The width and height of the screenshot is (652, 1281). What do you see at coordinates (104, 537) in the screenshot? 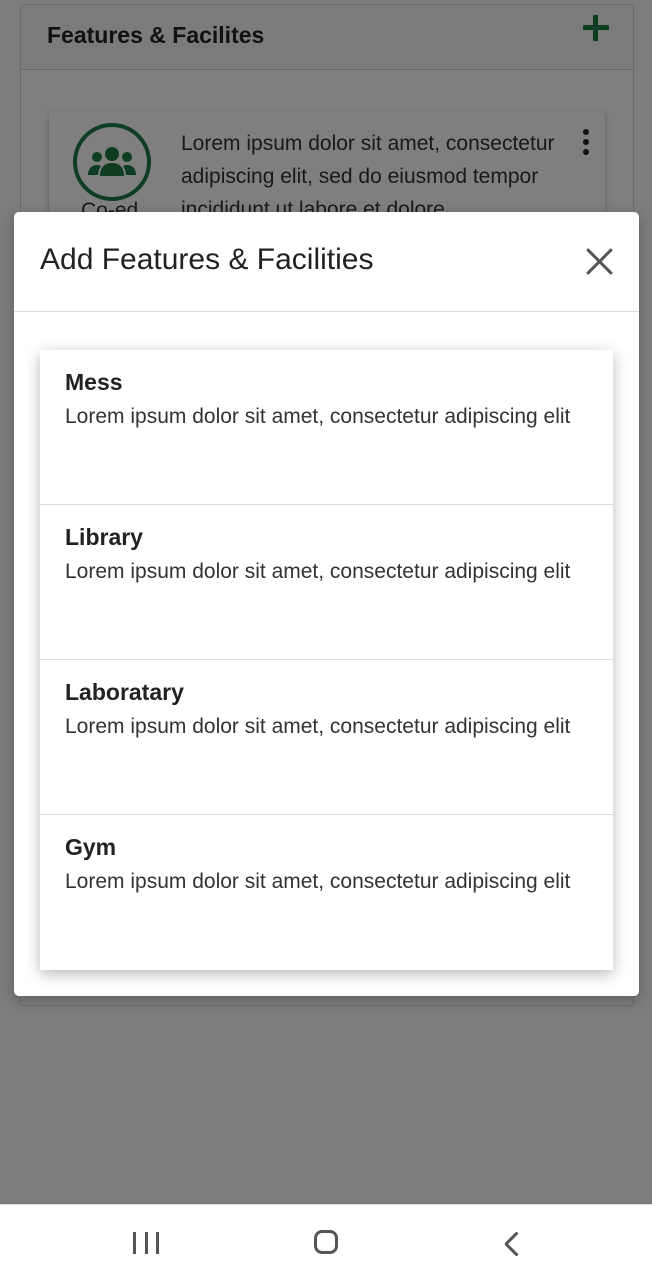
I see `option-title: Library` at bounding box center [104, 537].